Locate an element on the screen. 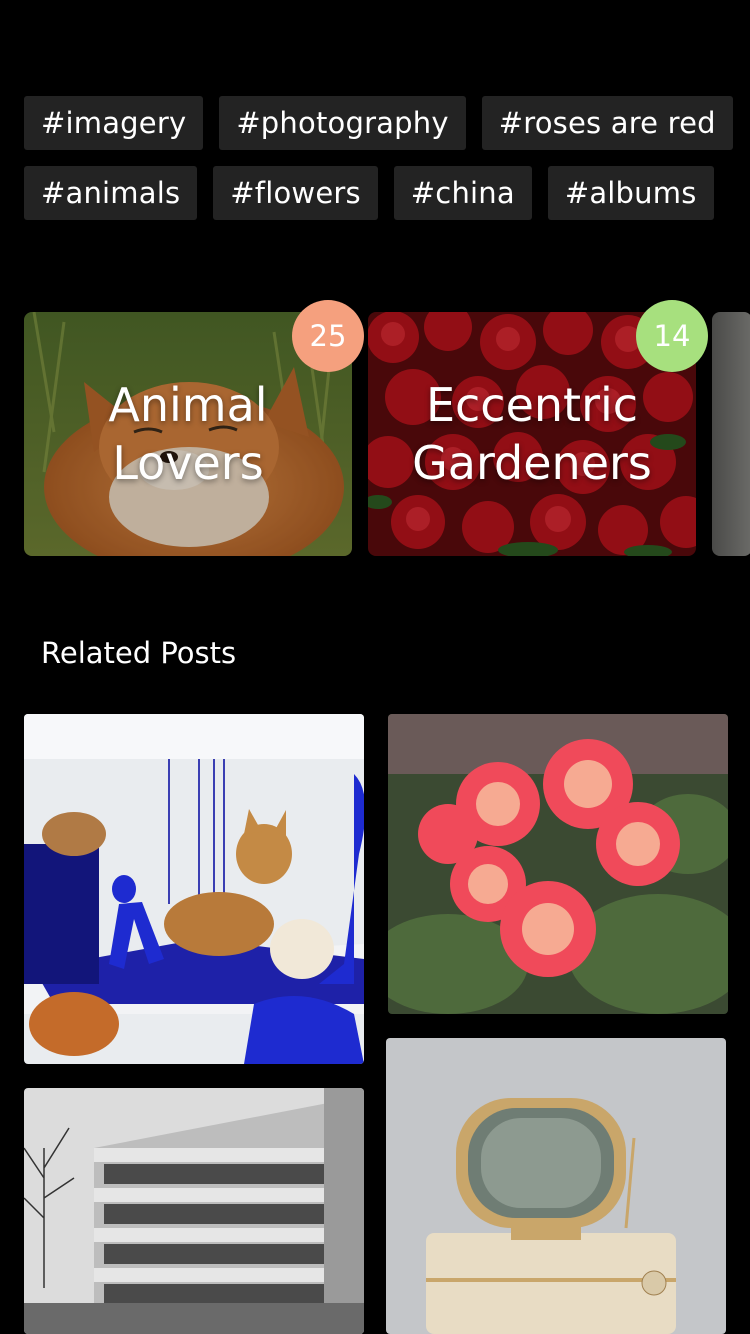 This screenshot has height=1334, width=750. hashtag-imagery: #imagery is located at coordinates (114, 123).